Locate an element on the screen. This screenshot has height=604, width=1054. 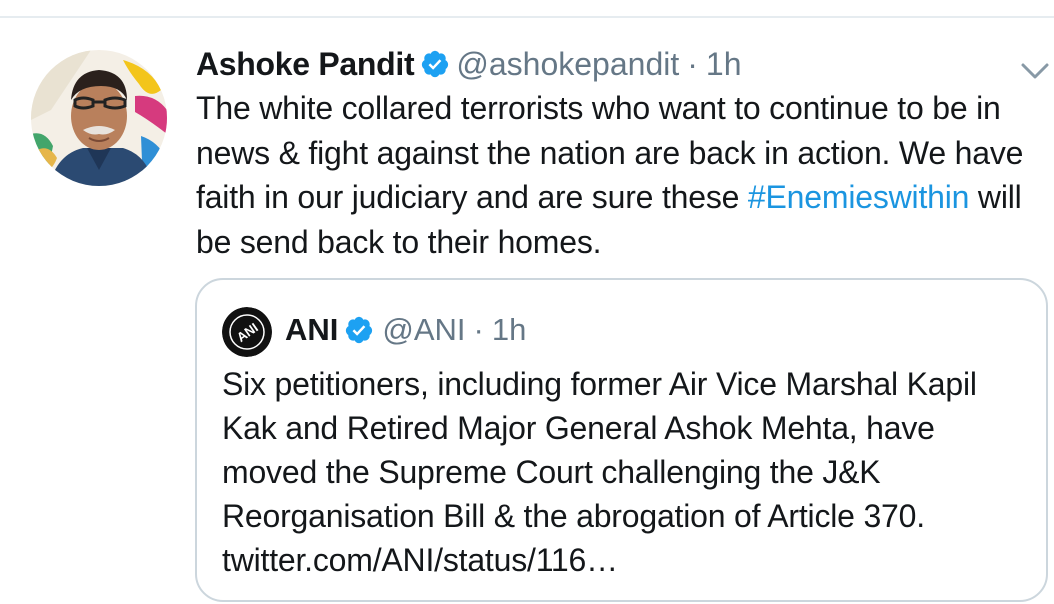
quoted-avatar: ANI is located at coordinates (247, 332).